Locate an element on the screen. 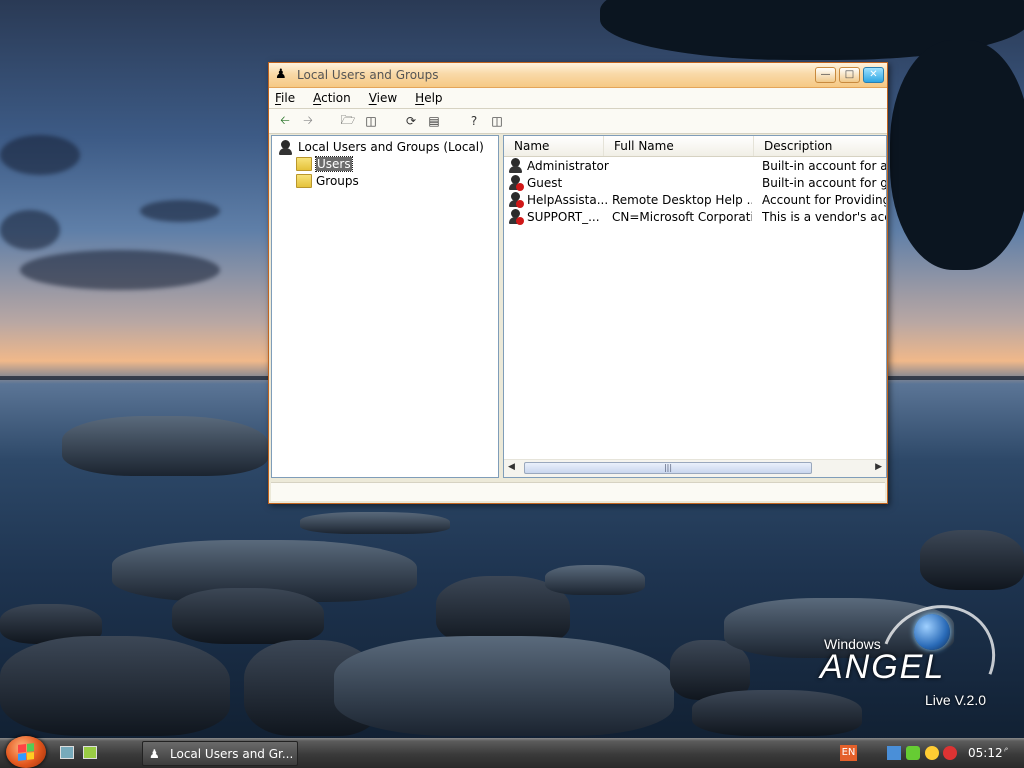 Image resolution: width=1024 pixels, height=768 pixels. tree-item-groups-label: Groups is located at coordinates (337, 181).